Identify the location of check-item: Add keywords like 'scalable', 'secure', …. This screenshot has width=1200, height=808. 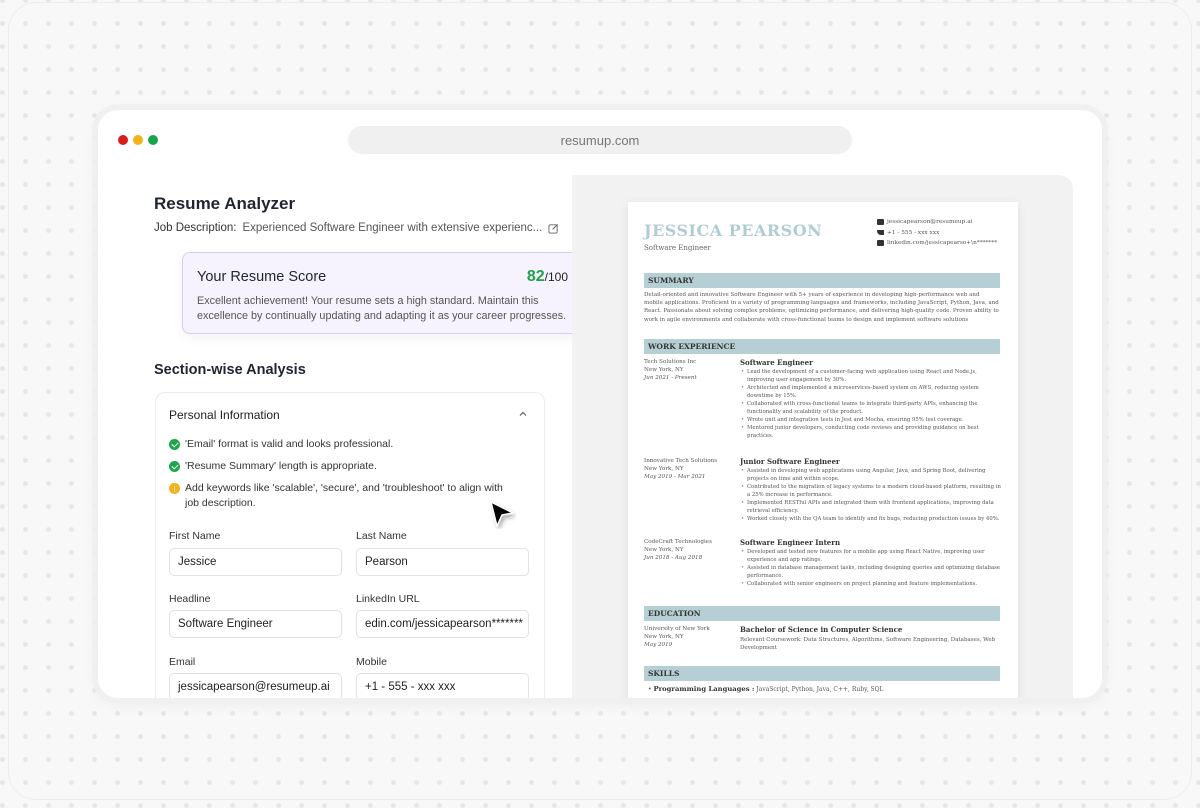
(344, 496).